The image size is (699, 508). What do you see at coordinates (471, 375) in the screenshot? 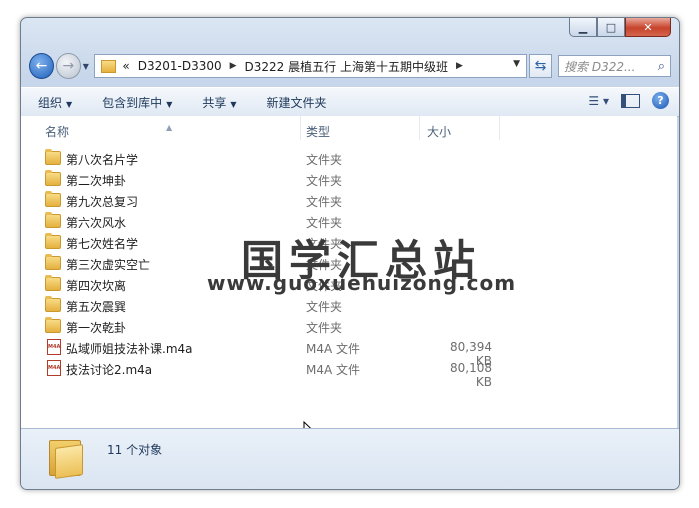
I see `file-size: 80,108 KB` at bounding box center [471, 375].